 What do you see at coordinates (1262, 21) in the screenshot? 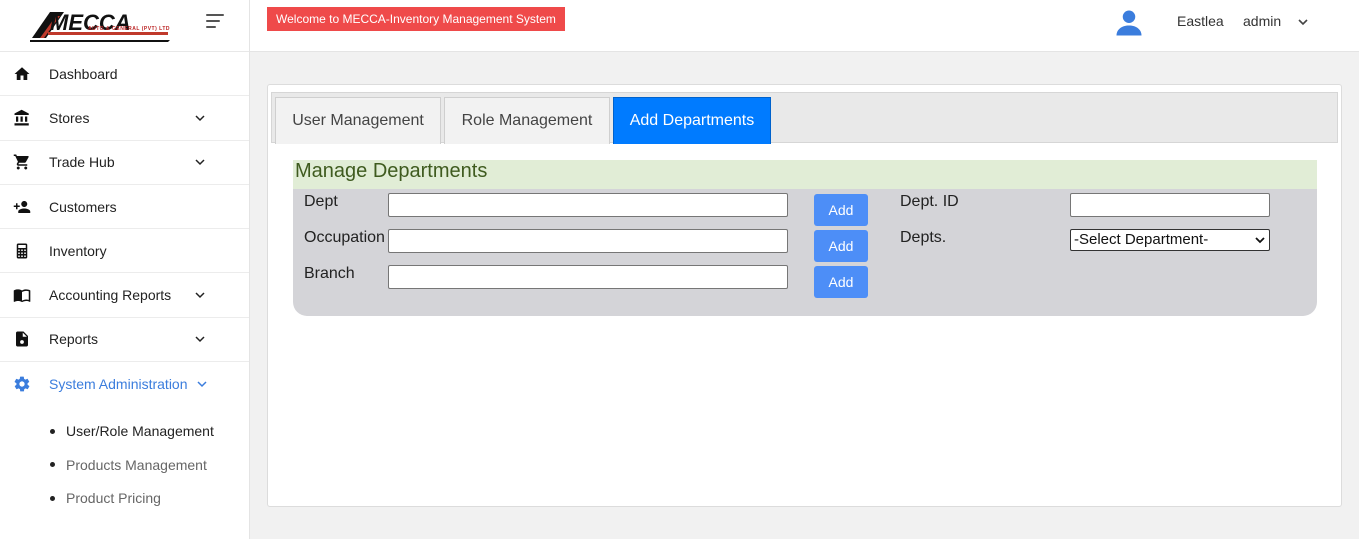
I see `username: admin` at bounding box center [1262, 21].